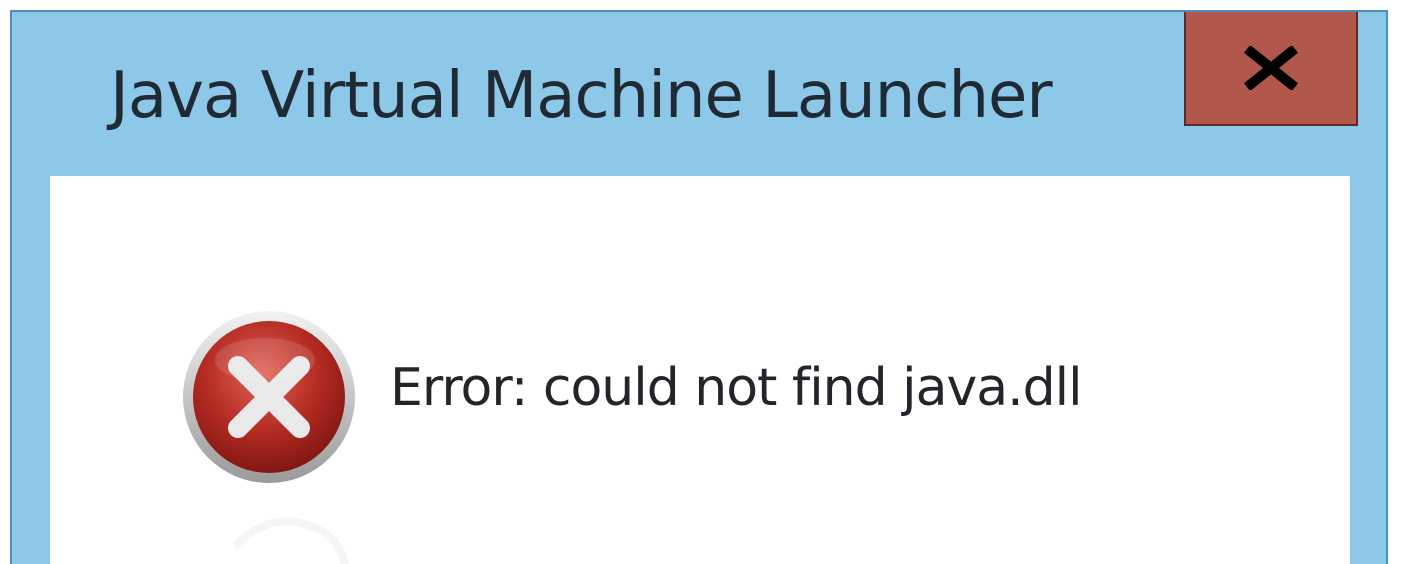 This screenshot has width=1402, height=564. What do you see at coordinates (581, 96) in the screenshot?
I see `window-title: Java Virtual Machine Launcher` at bounding box center [581, 96].